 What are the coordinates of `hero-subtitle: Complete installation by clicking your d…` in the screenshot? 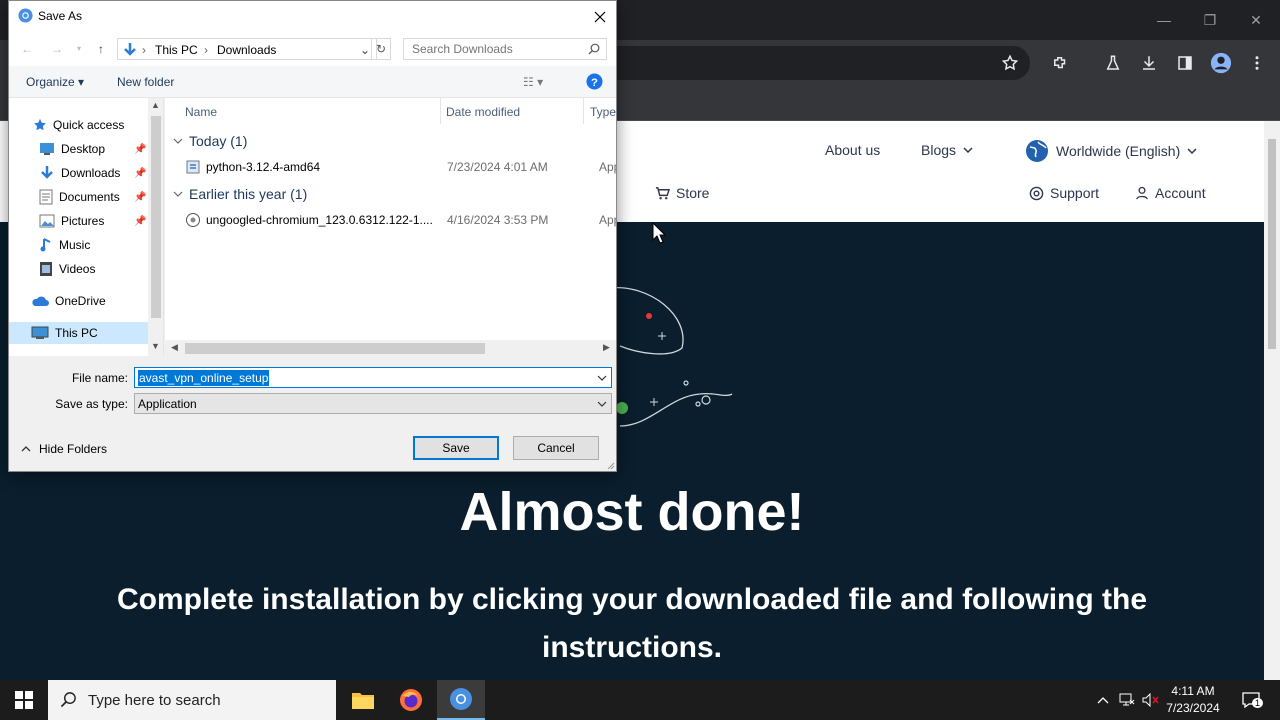 It's located at (632, 623).